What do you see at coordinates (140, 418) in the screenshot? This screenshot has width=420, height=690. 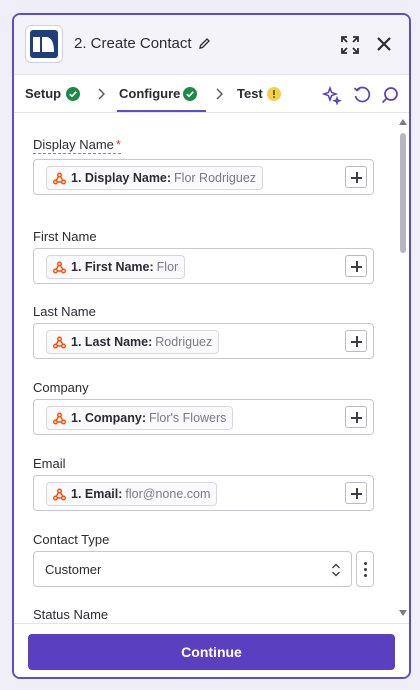 I see `mapped-value-pill: 1. Company: Flor's Flowers` at bounding box center [140, 418].